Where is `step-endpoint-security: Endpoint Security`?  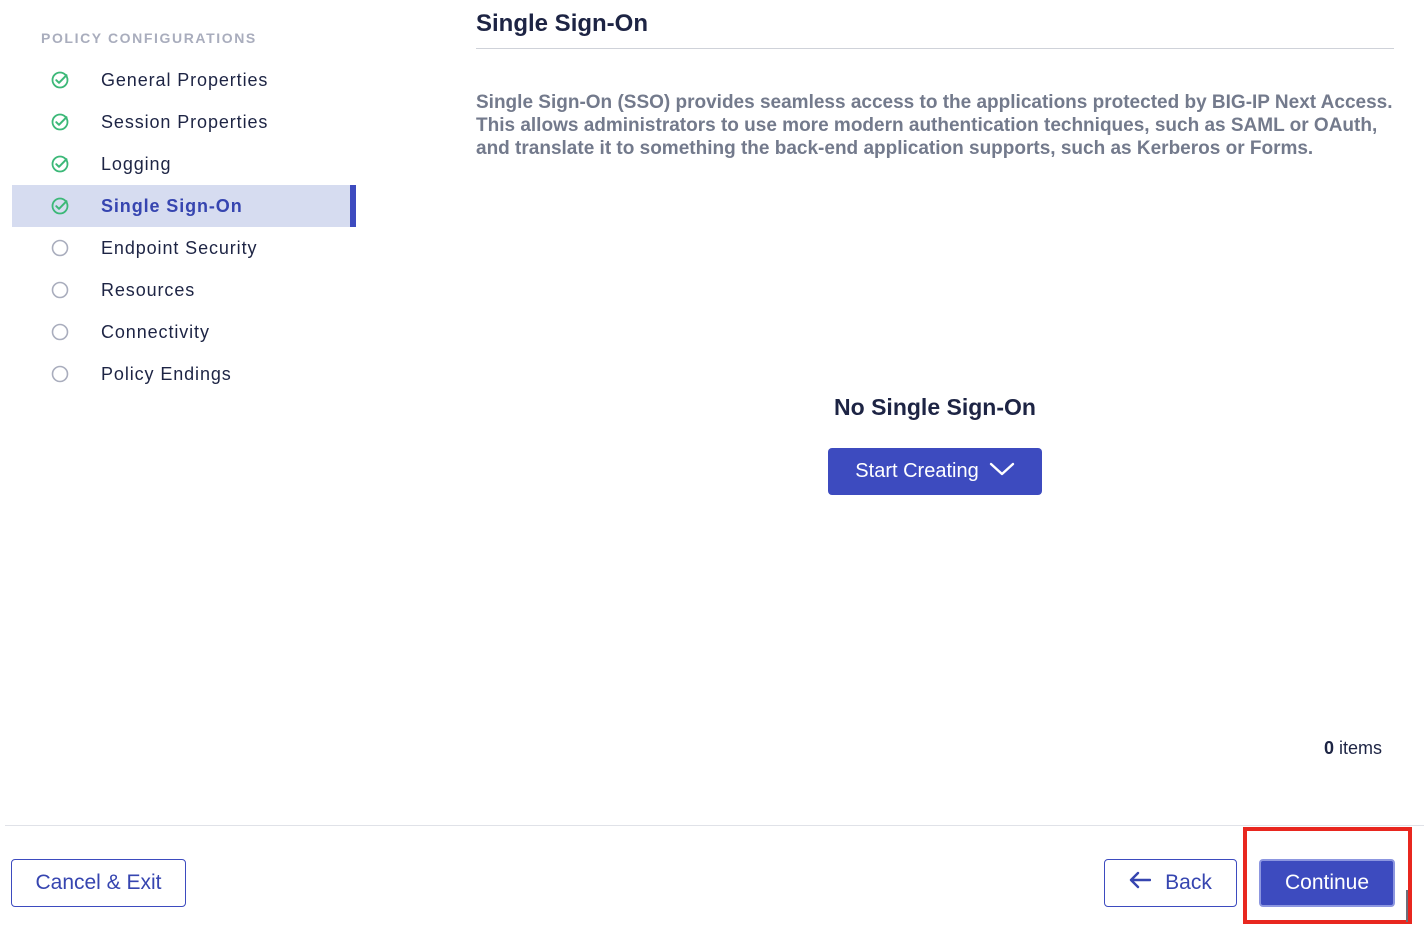 step-endpoint-security: Endpoint Security is located at coordinates (184, 248).